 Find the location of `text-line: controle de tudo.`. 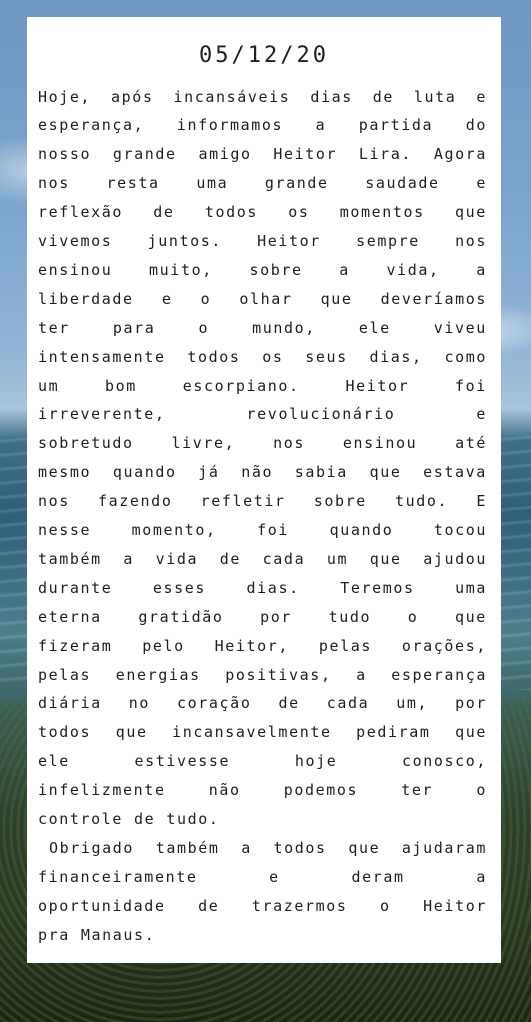

text-line: controle de tudo. is located at coordinates (262, 819).